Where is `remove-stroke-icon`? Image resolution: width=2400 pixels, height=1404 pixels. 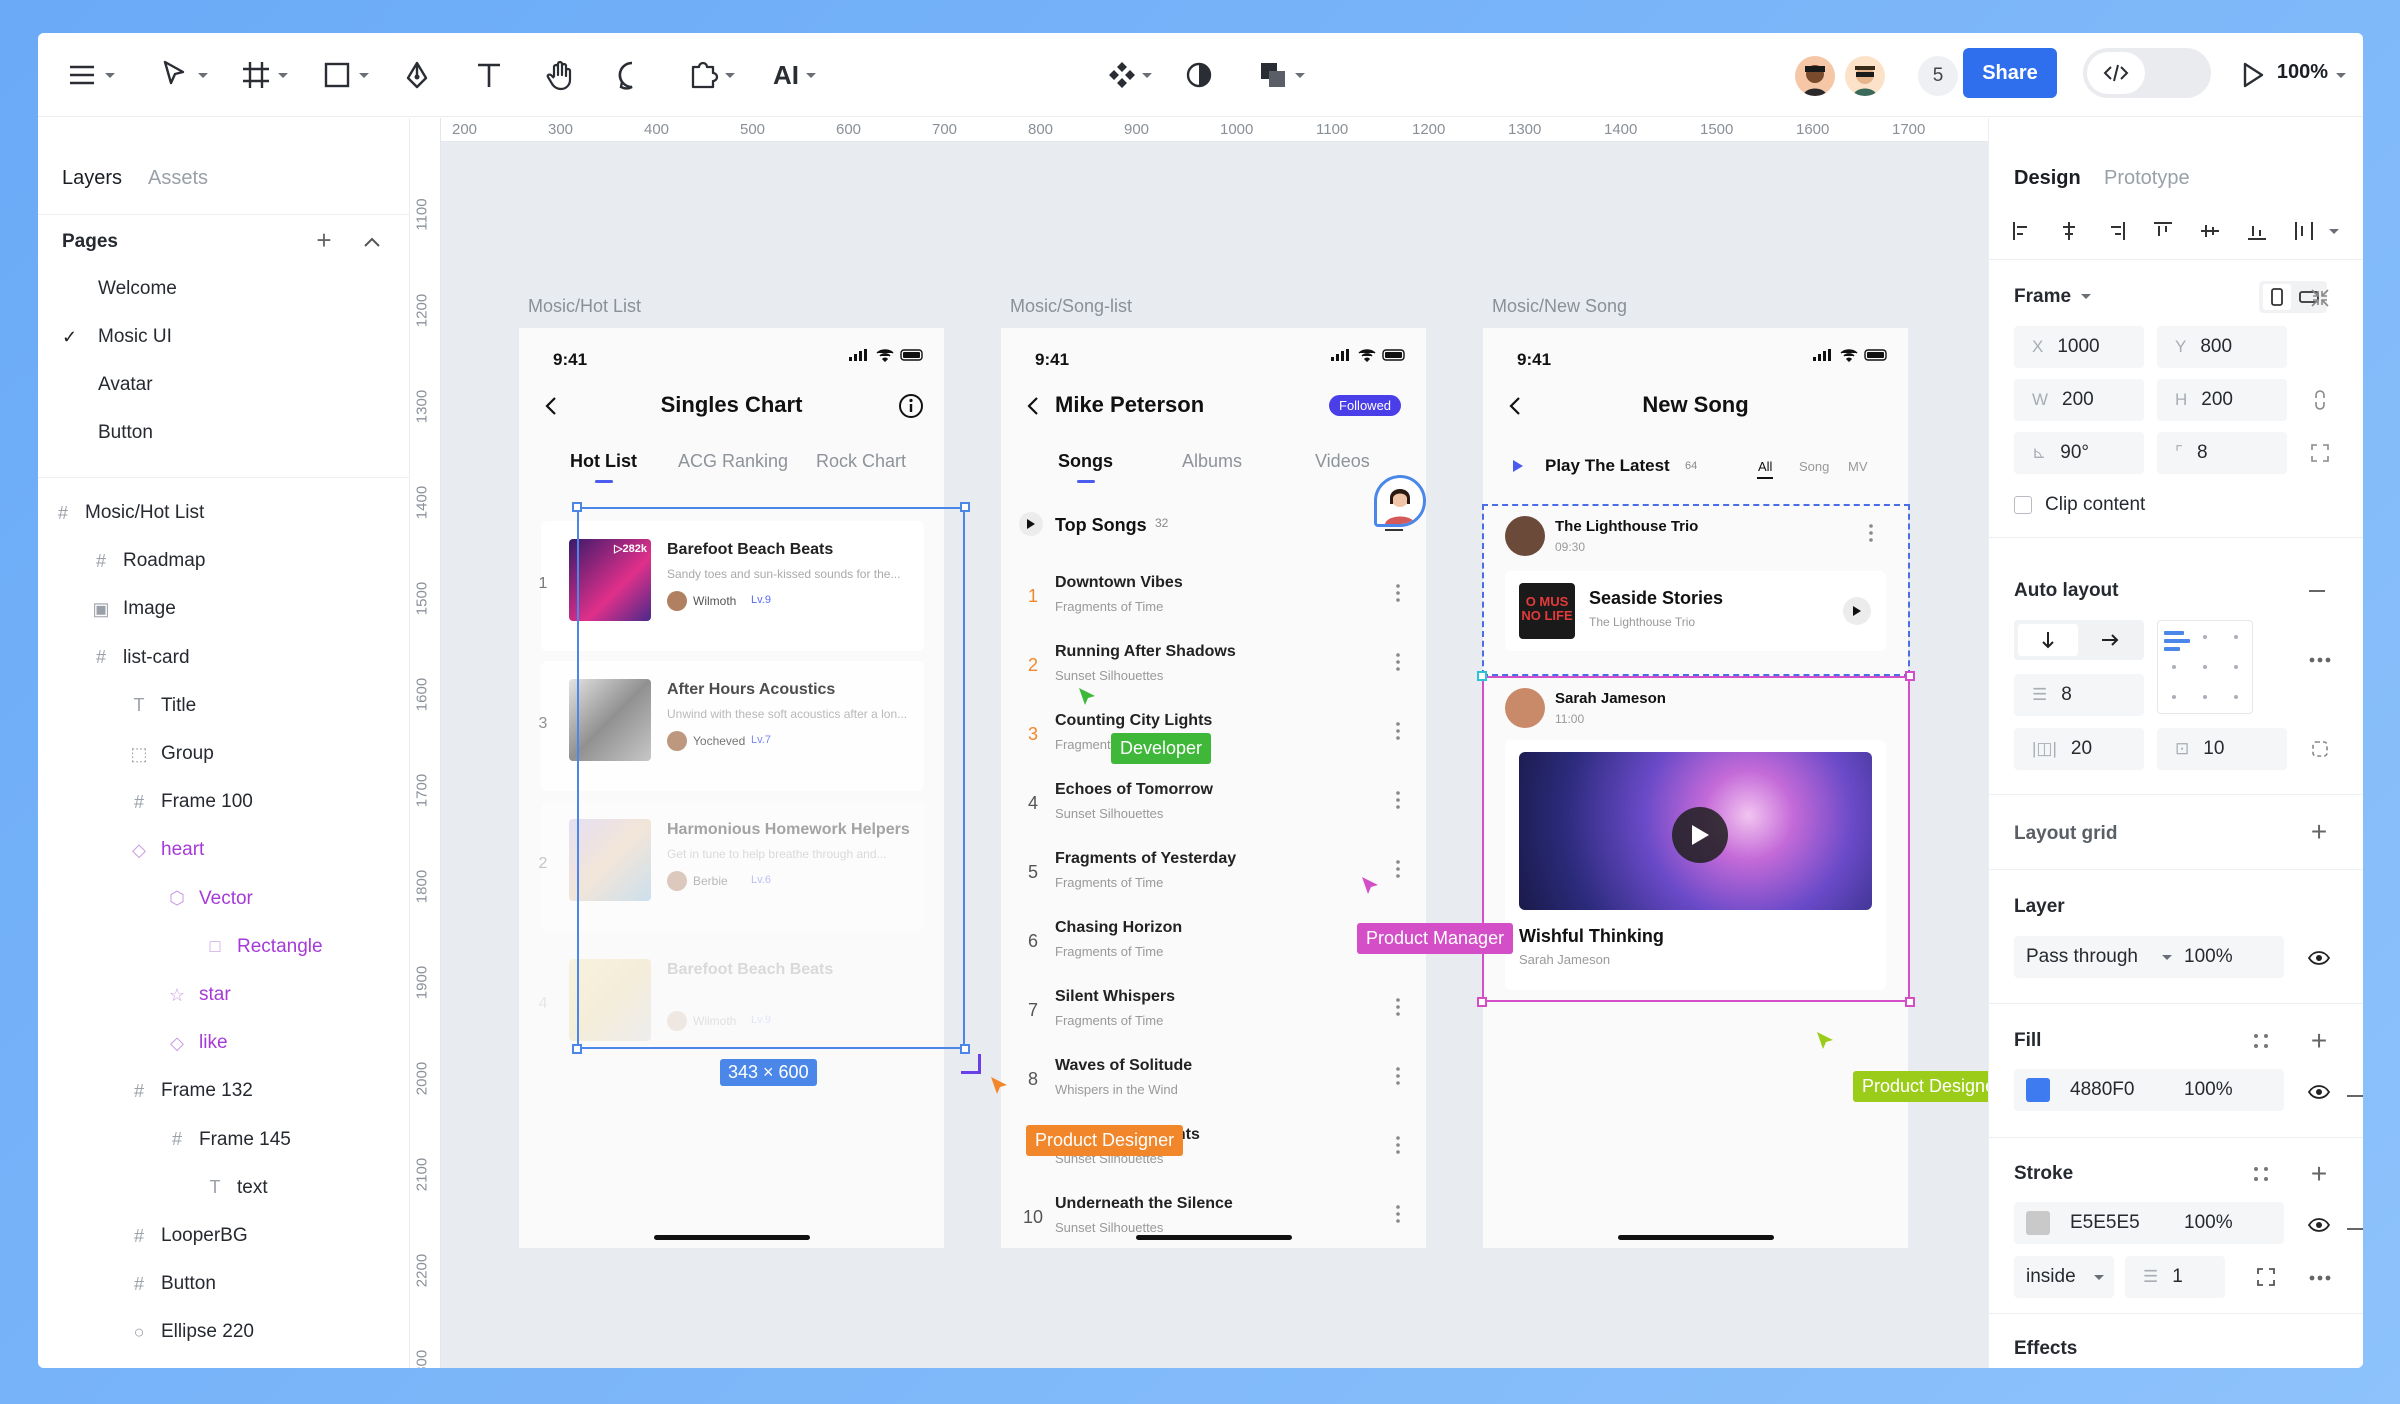 remove-stroke-icon is located at coordinates (2355, 1229).